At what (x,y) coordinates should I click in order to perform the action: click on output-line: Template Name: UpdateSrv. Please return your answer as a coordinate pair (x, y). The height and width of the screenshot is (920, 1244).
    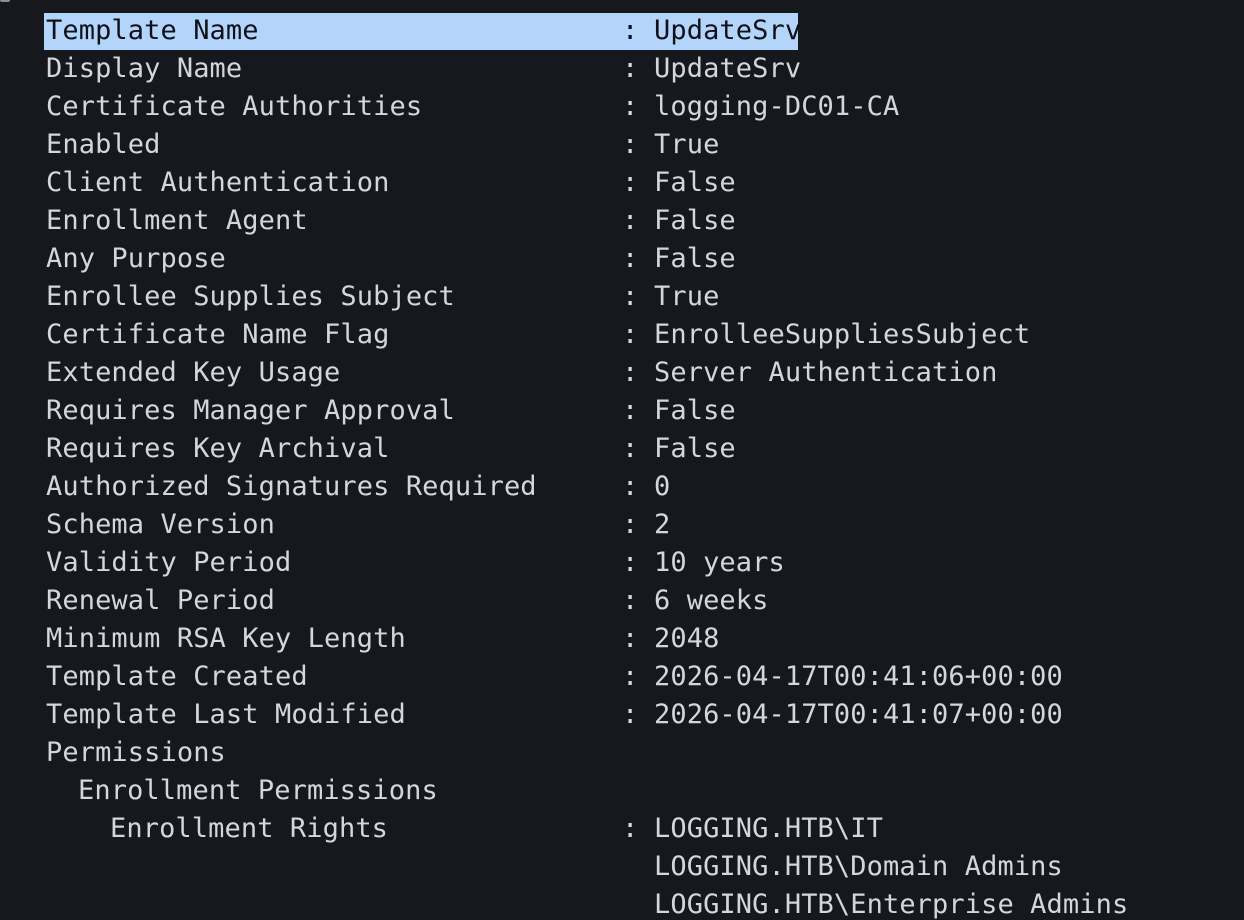
    Looking at the image, I should click on (641, 31).